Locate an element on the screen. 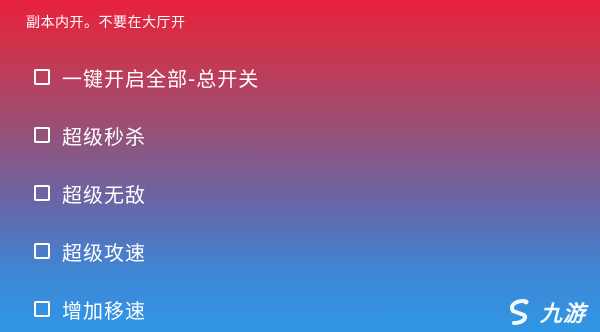  option-all-master-switch: 一键开启全部-总开关 is located at coordinates (146, 77).